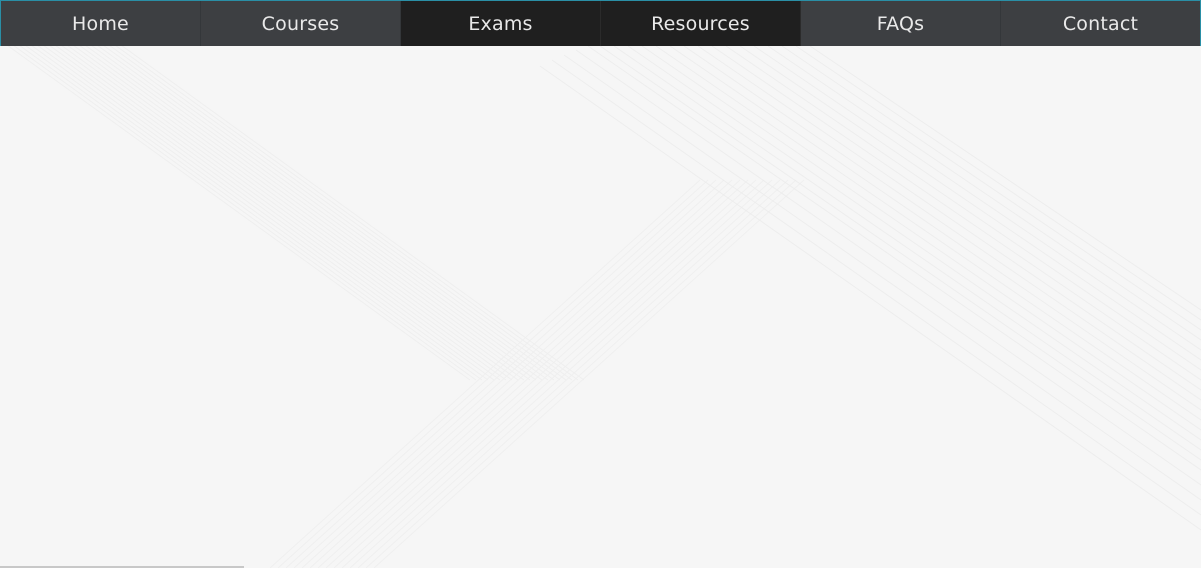 Image resolution: width=1201 pixels, height=568 pixels. I want to click on nav-item-home: Home, so click(100, 23).